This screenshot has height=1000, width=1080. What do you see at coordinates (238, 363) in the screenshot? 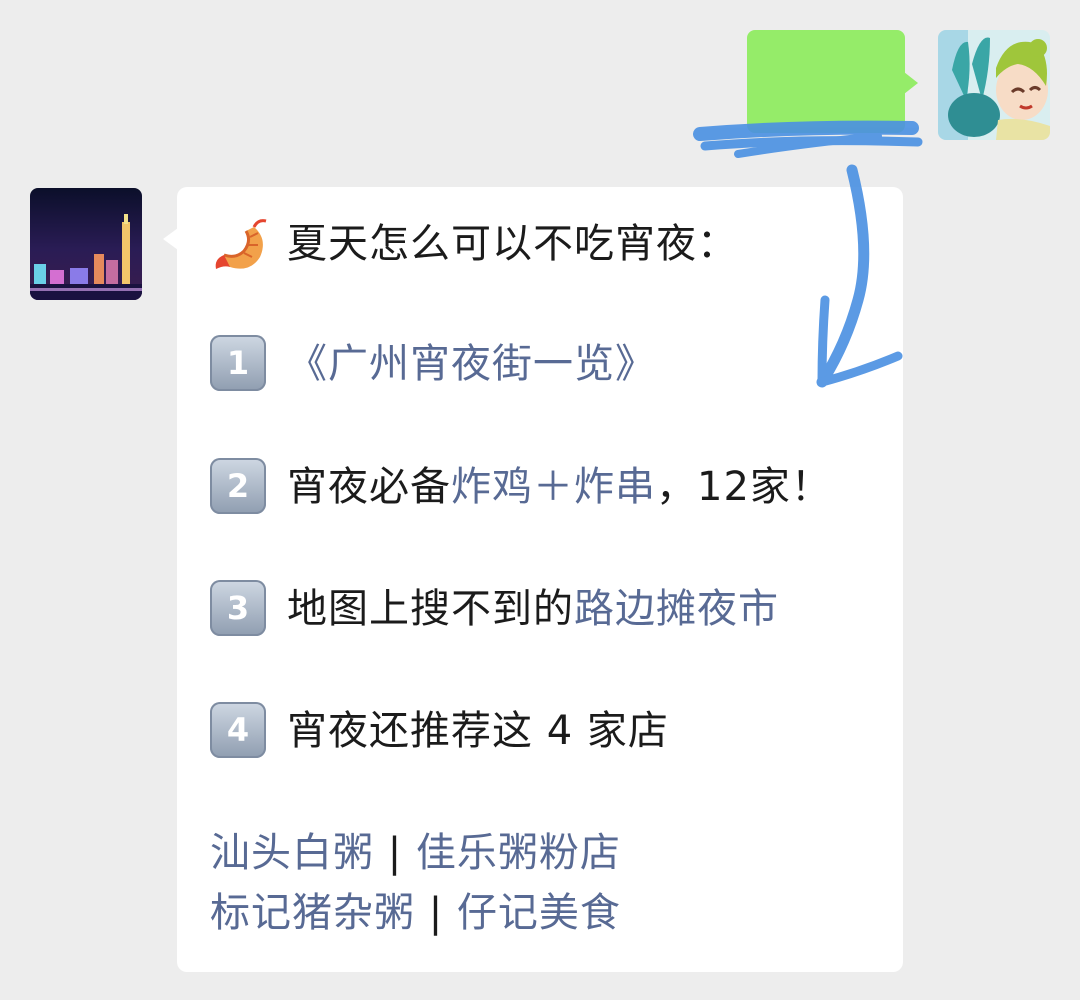
I see `number-1-badge-icon: 1` at bounding box center [238, 363].